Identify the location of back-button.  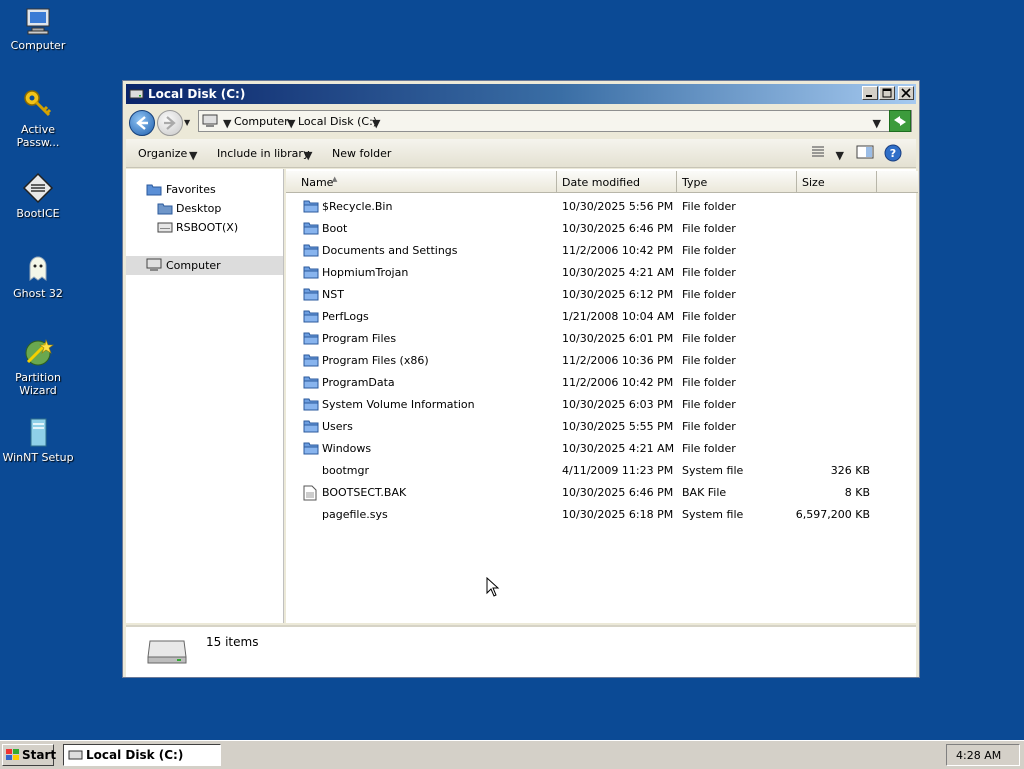
(142, 123).